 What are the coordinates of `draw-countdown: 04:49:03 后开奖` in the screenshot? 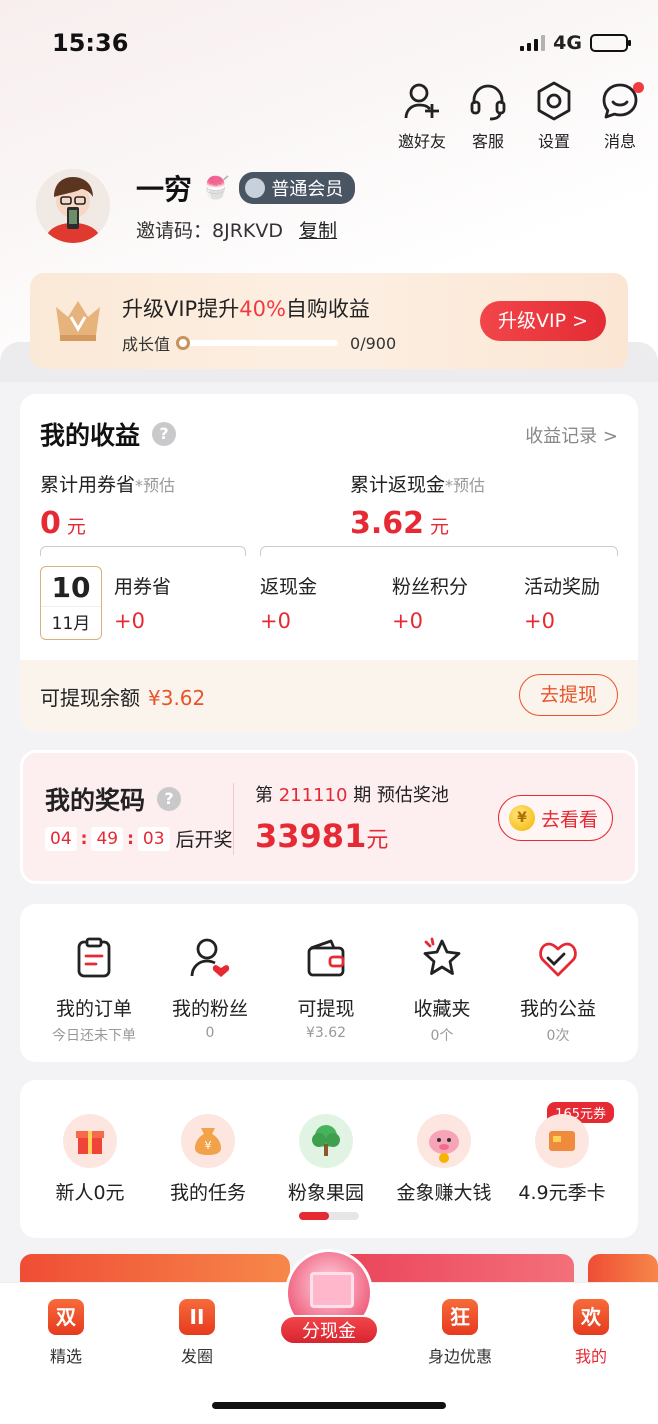 It's located at (139, 838).